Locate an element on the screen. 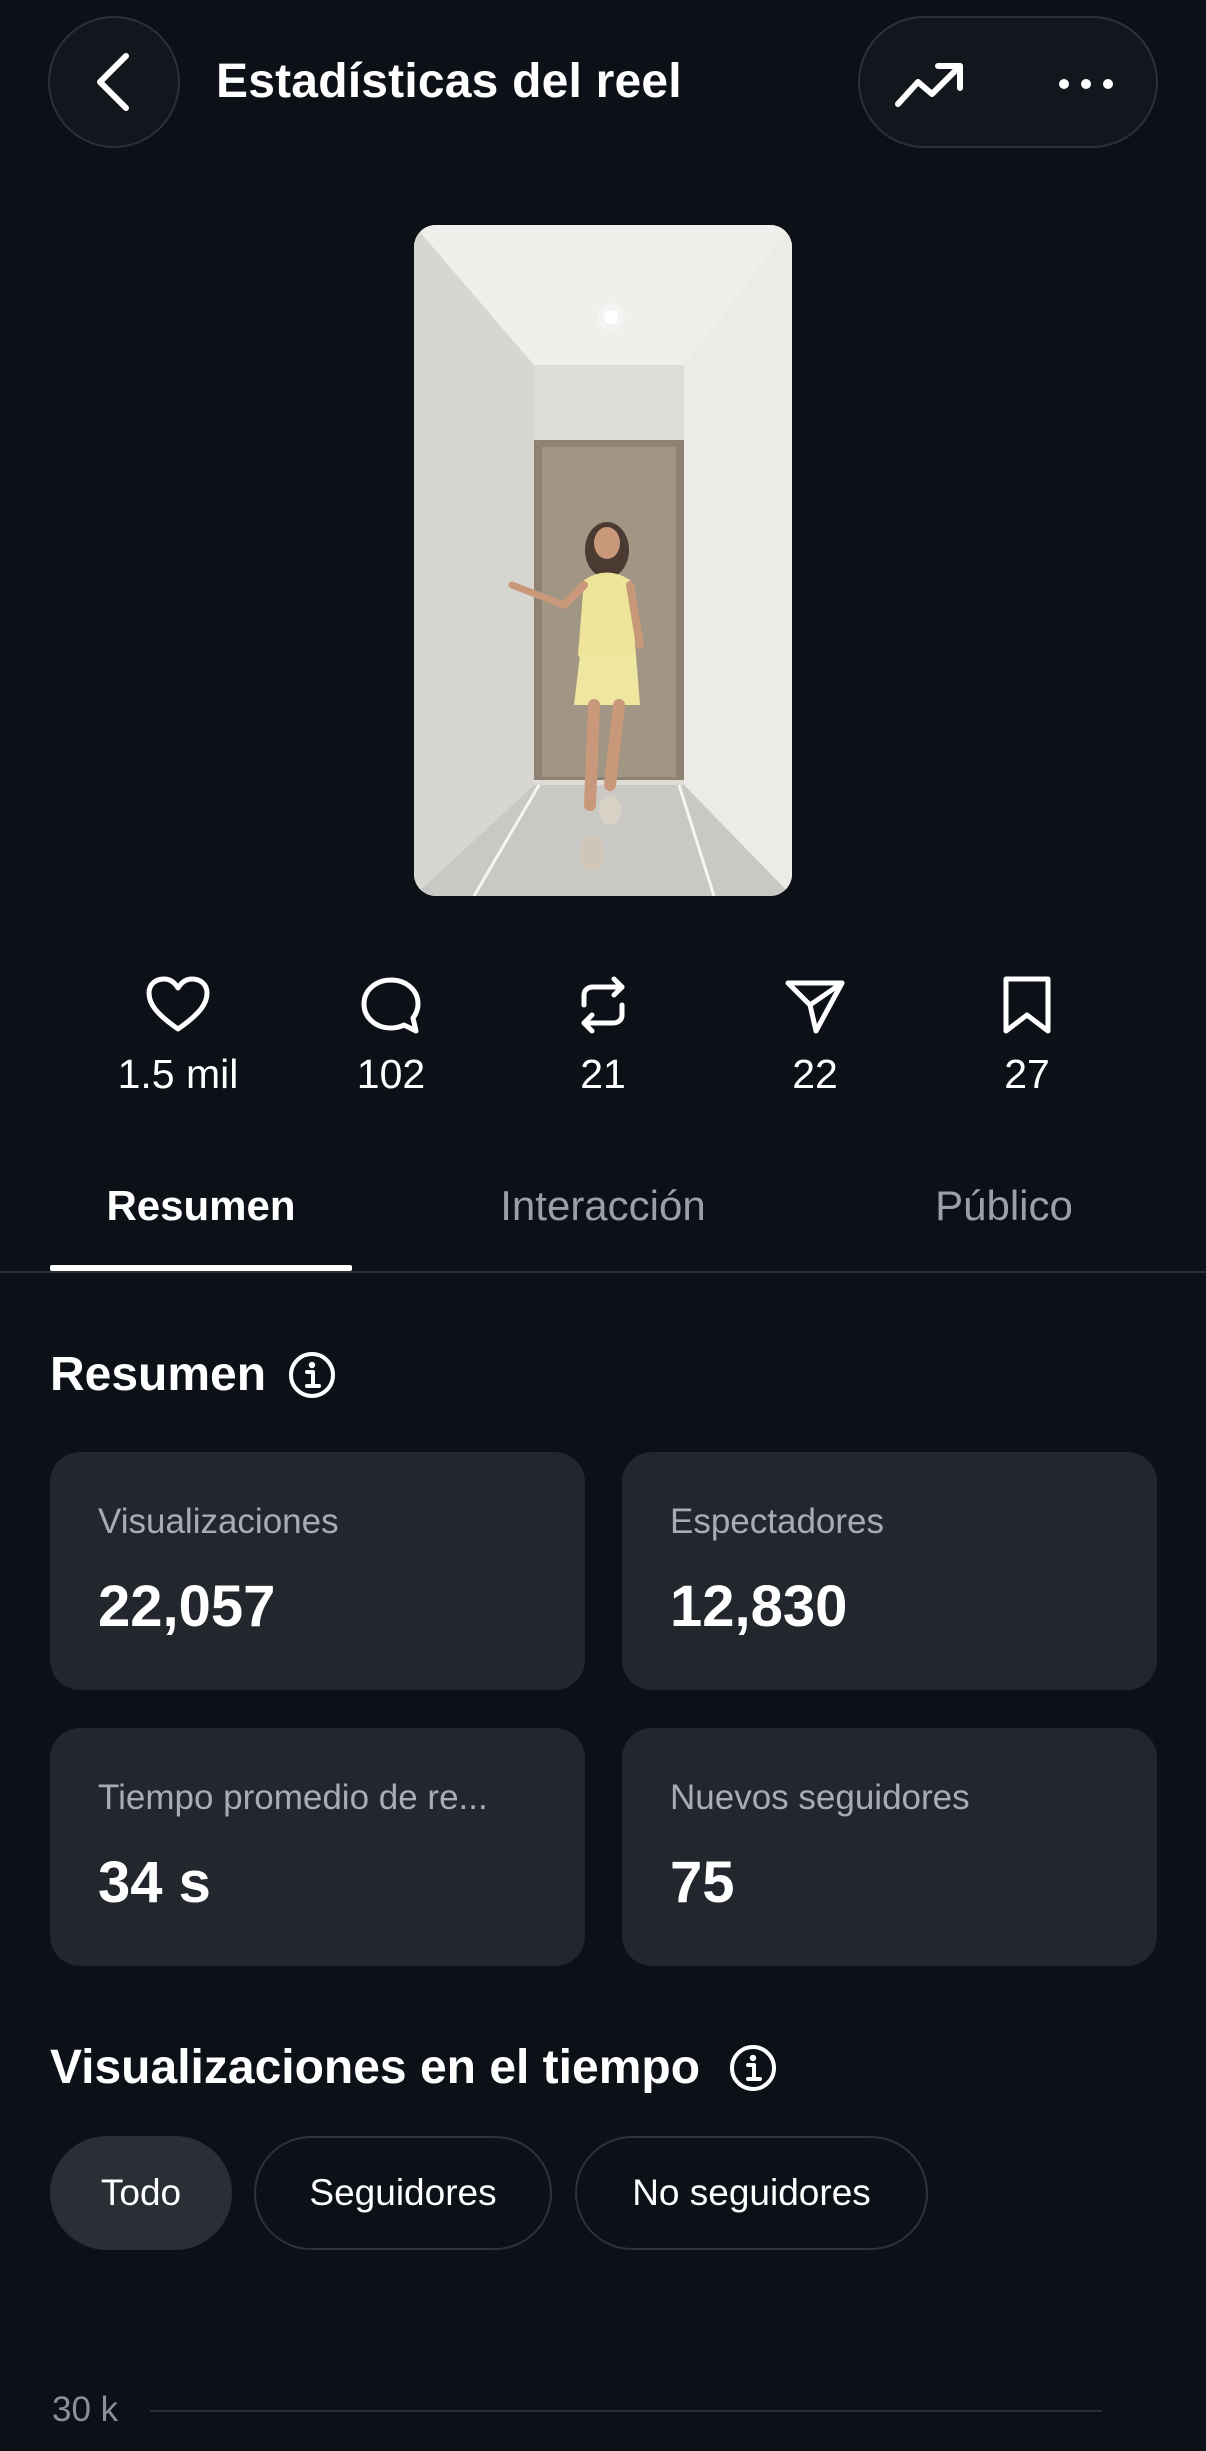 This screenshot has height=2451, width=1206. trending-up-icon is located at coordinates (930, 84).